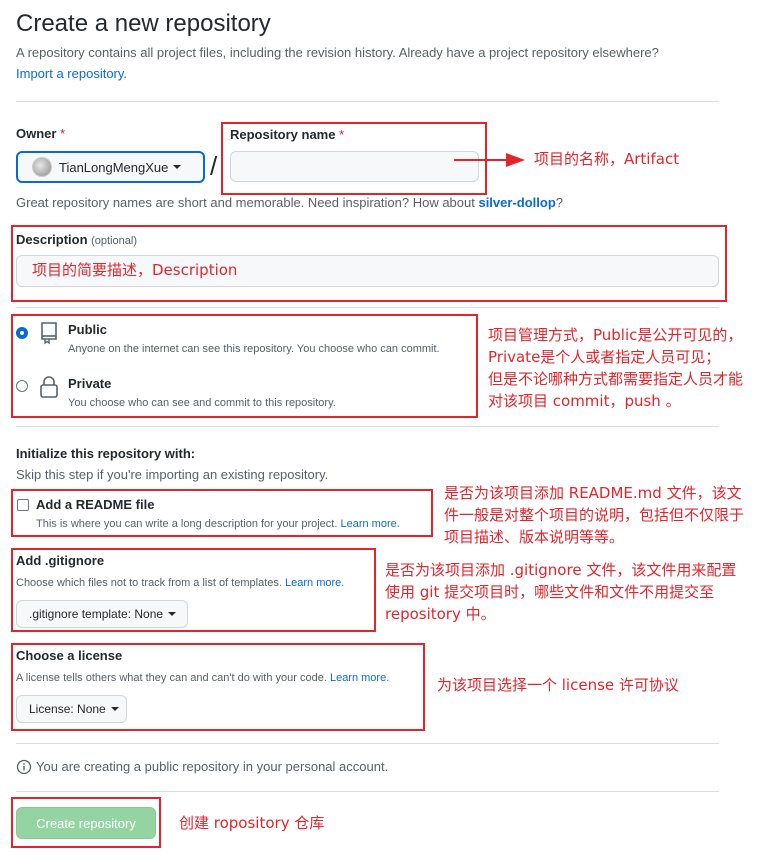 Image resolution: width=776 pixels, height=855 pixels. I want to click on gitignore-select: .gitignore template: None, so click(102, 614).